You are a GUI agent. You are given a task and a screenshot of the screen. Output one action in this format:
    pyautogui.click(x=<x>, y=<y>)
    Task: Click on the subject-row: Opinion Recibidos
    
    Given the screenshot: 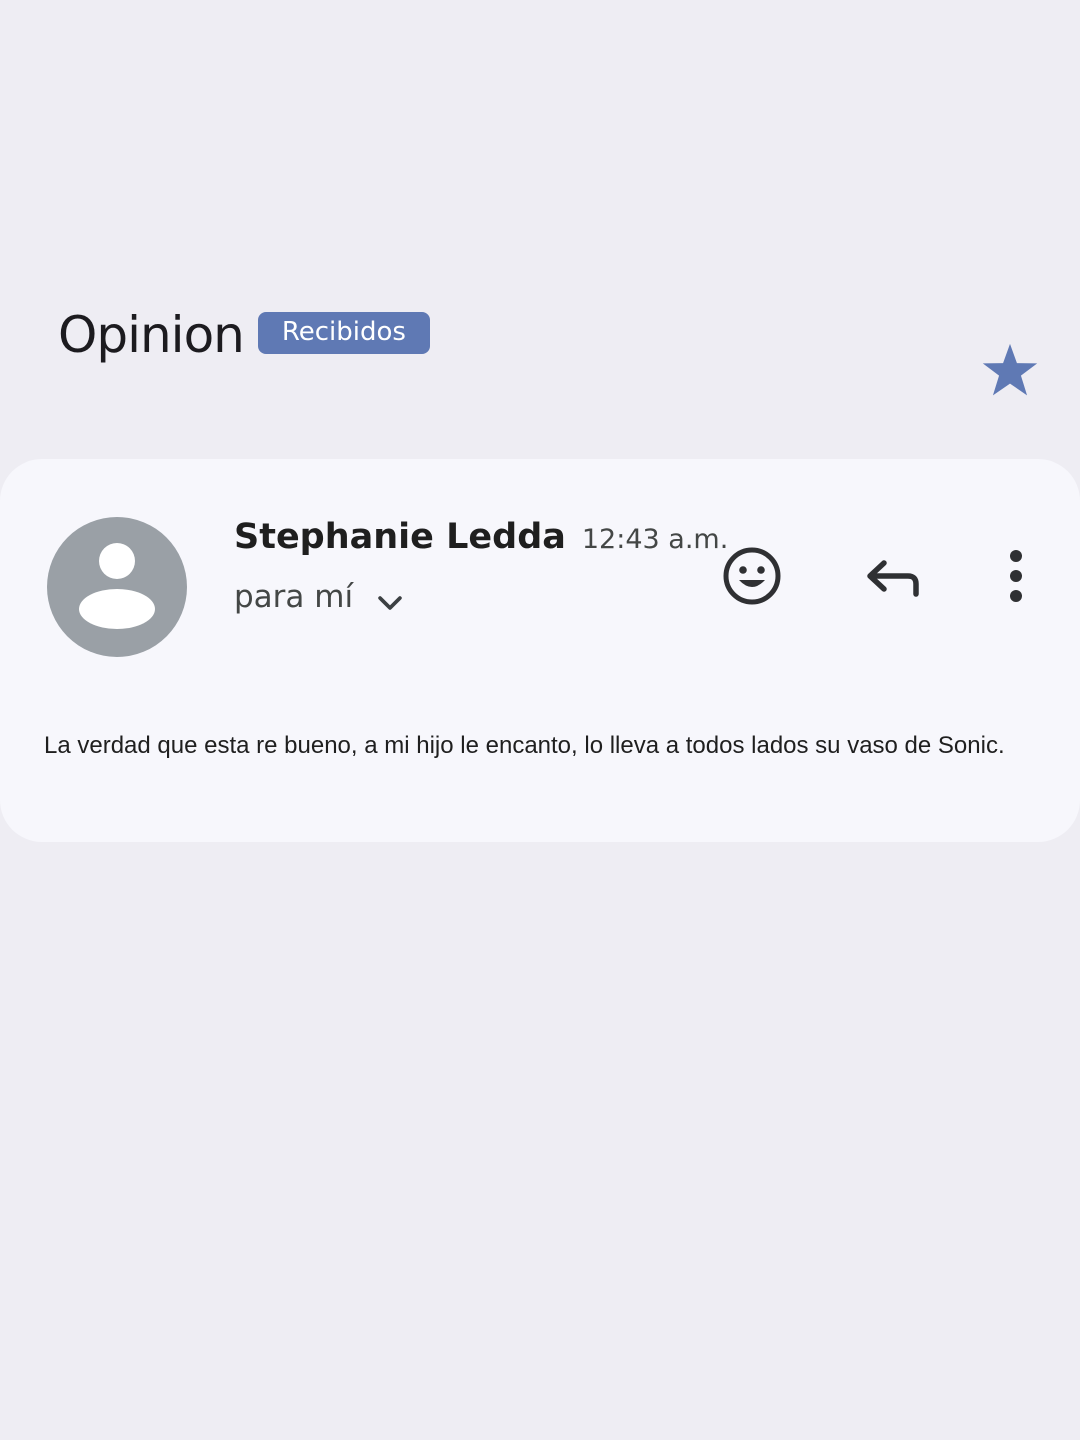 What is the action you would take?
    pyautogui.click(x=244, y=335)
    